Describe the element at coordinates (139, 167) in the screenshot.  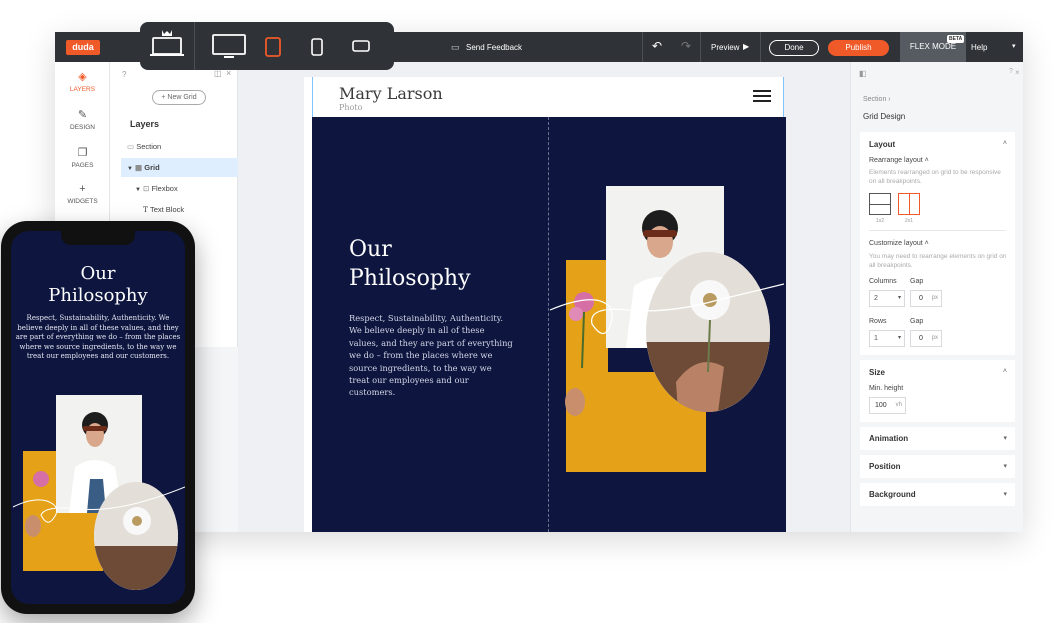
I see `grid-icon: ▦` at that location.